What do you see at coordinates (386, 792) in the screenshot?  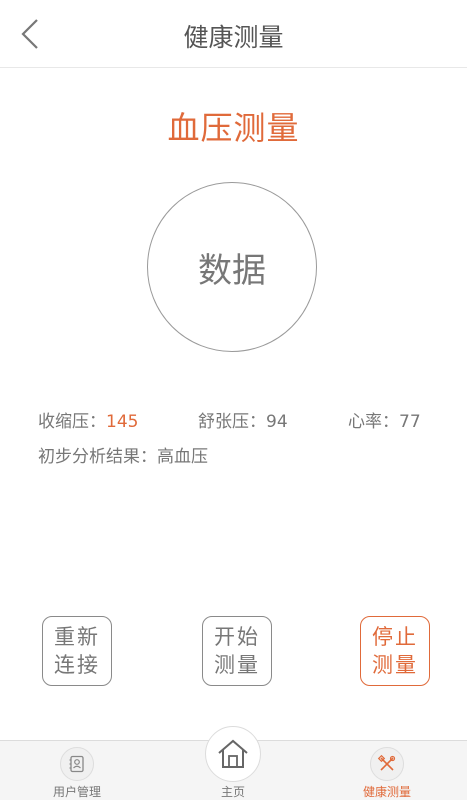 I see `tab-label-health: 健康测量` at bounding box center [386, 792].